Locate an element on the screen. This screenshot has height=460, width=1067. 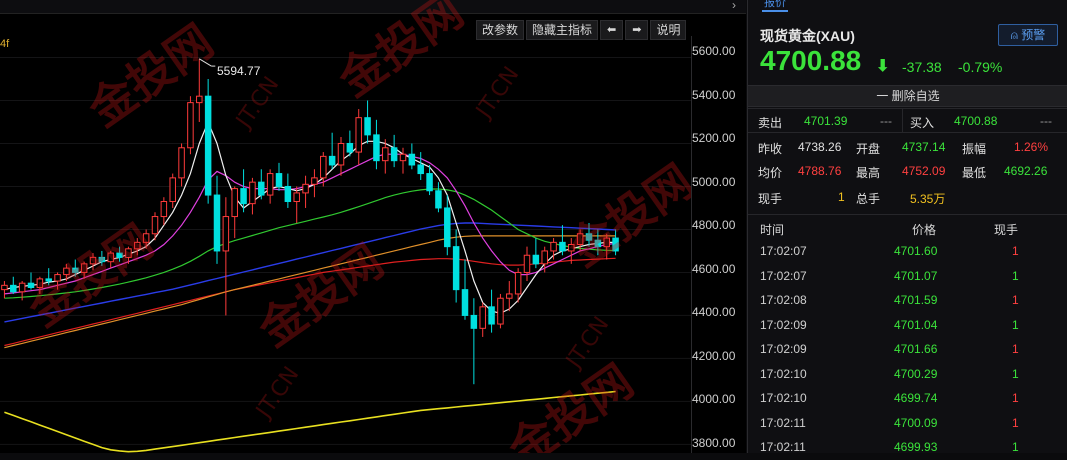
tick-row: 17:02:07 4701.07 1 is located at coordinates (907, 277).